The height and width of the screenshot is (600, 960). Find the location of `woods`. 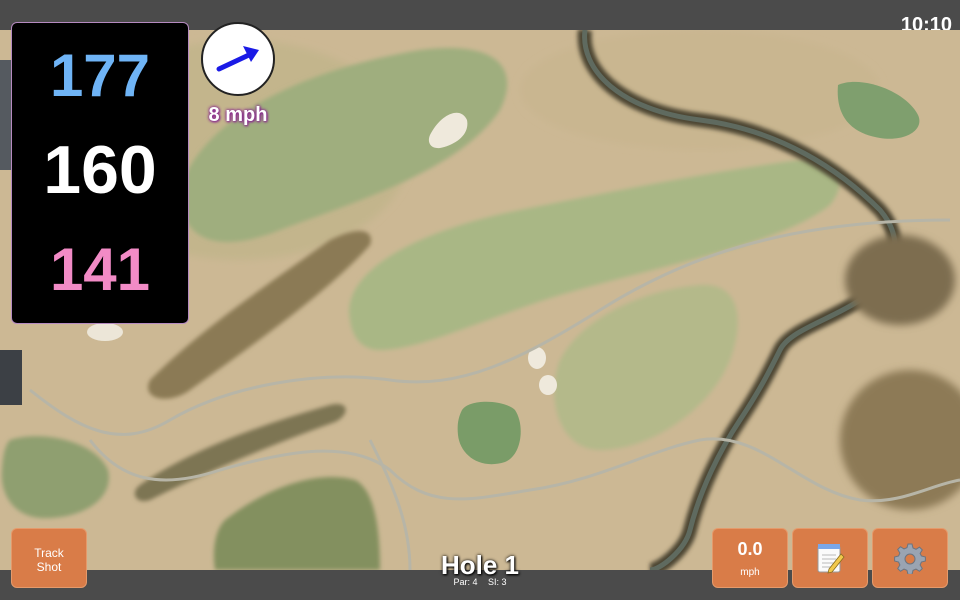

woods is located at coordinates (900, 280).